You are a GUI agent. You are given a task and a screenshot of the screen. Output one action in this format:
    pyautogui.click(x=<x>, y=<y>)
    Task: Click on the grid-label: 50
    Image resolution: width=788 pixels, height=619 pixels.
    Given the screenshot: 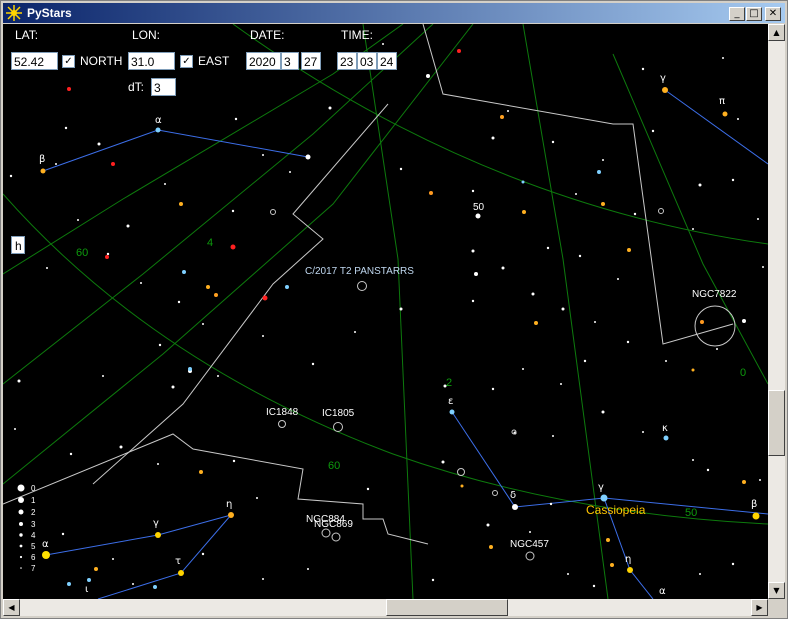 What is the action you would take?
    pyautogui.click(x=691, y=513)
    